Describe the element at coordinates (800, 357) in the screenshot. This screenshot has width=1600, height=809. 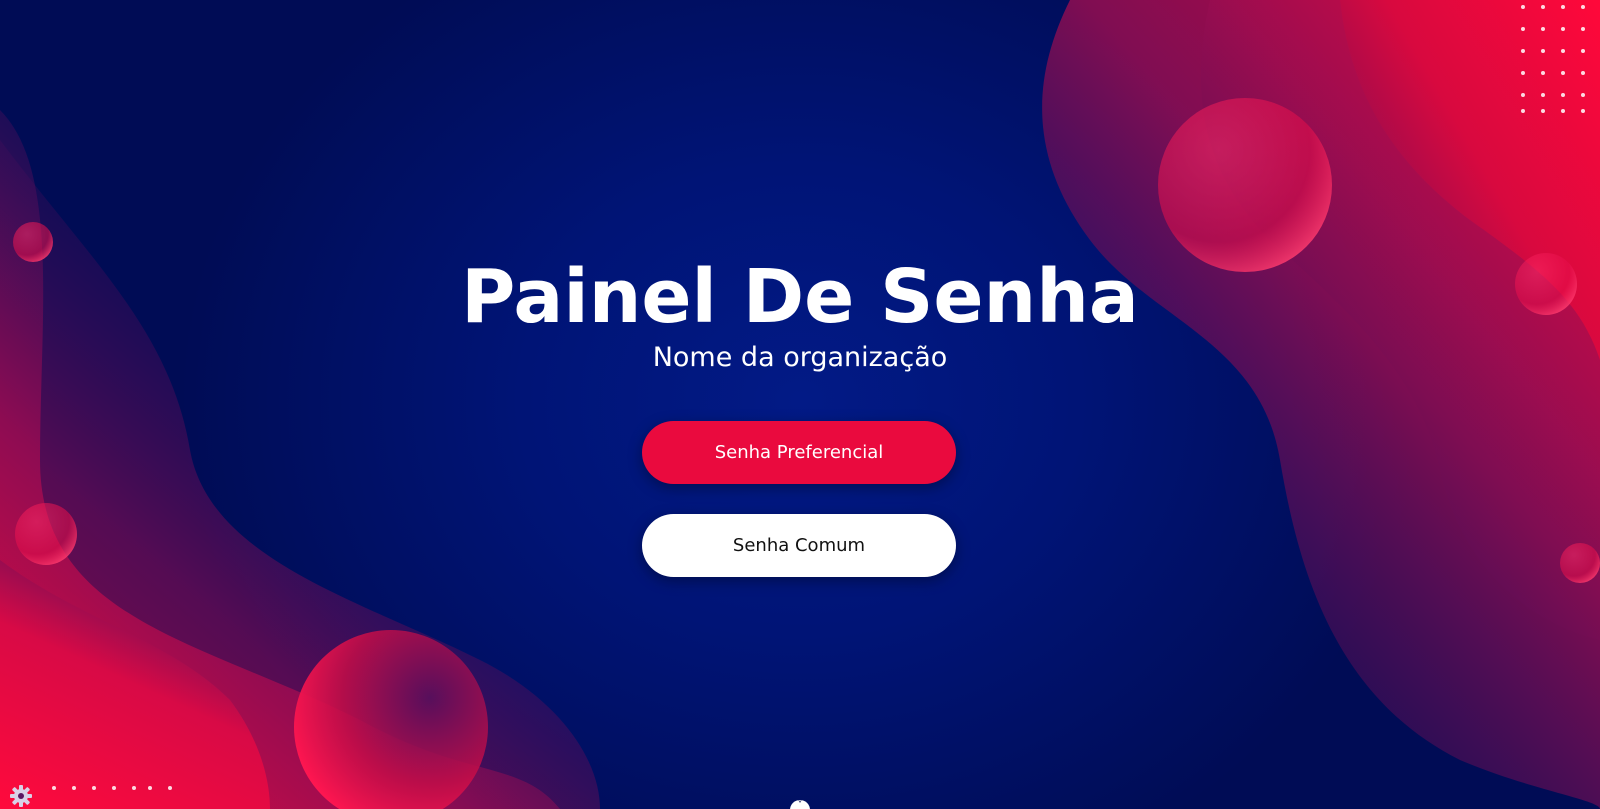
I see `organization-name: Nome da organização` at that location.